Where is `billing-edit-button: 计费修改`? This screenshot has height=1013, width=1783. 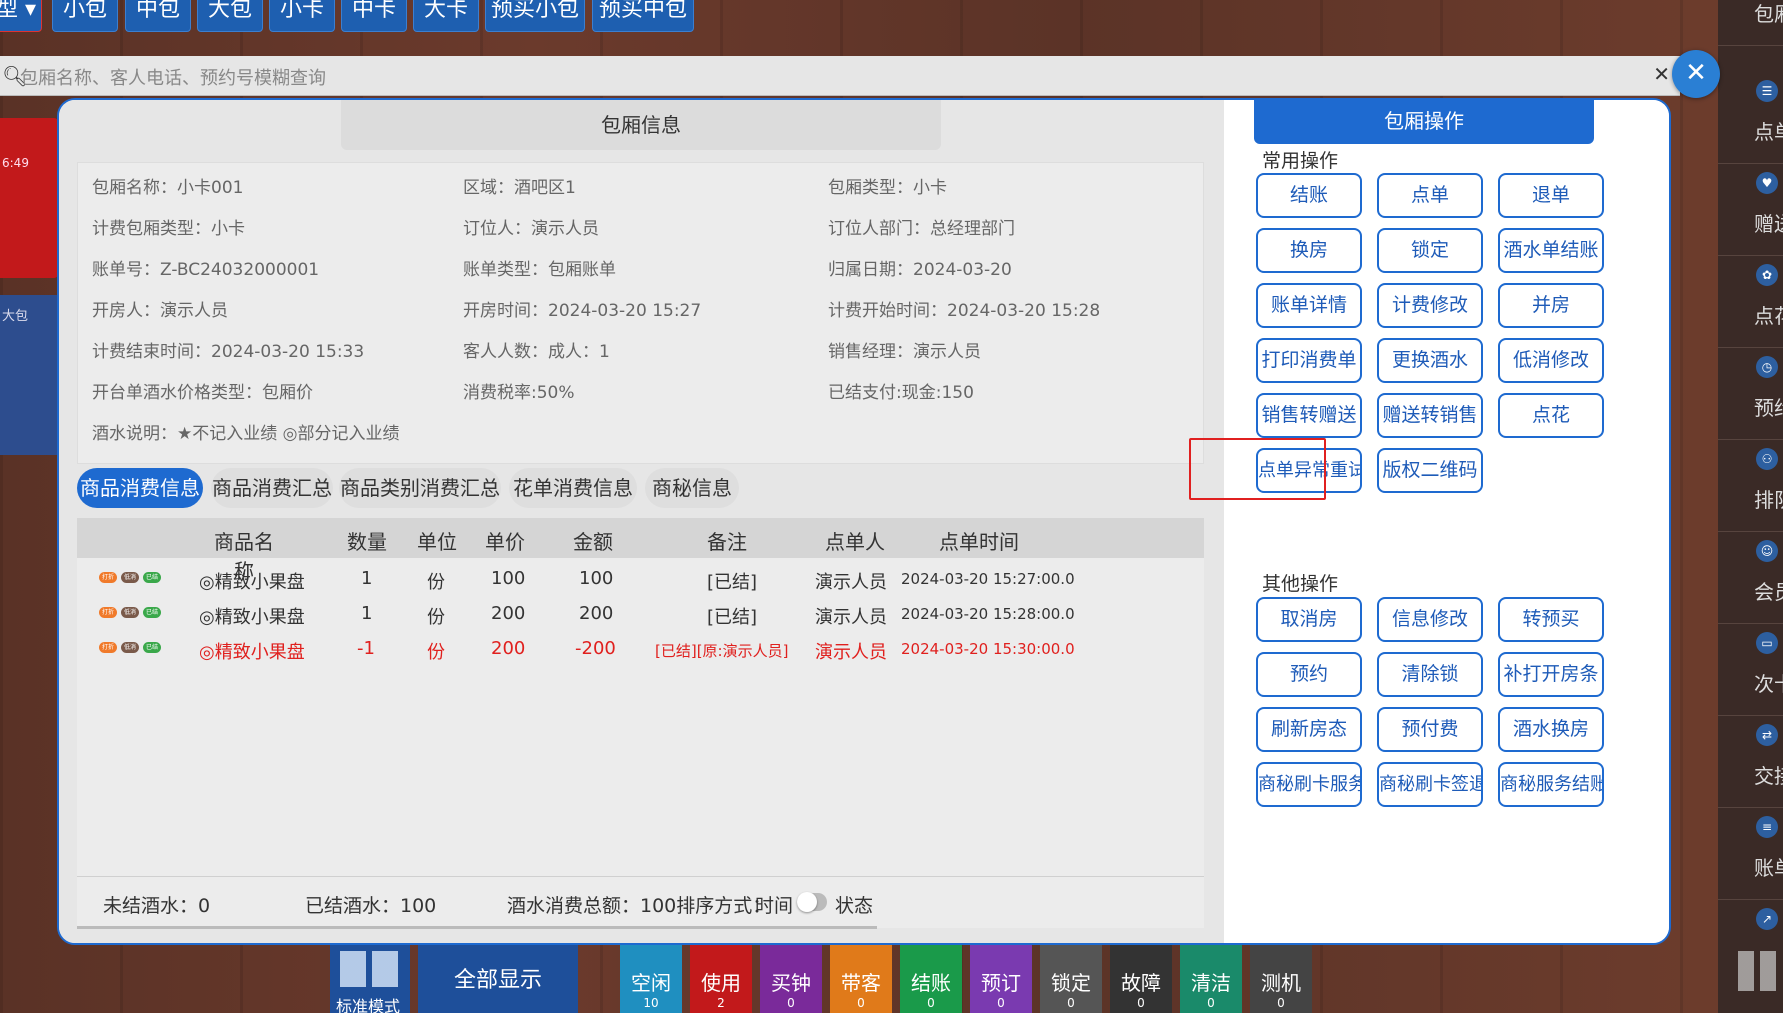 billing-edit-button: 计费修改 is located at coordinates (1430, 305).